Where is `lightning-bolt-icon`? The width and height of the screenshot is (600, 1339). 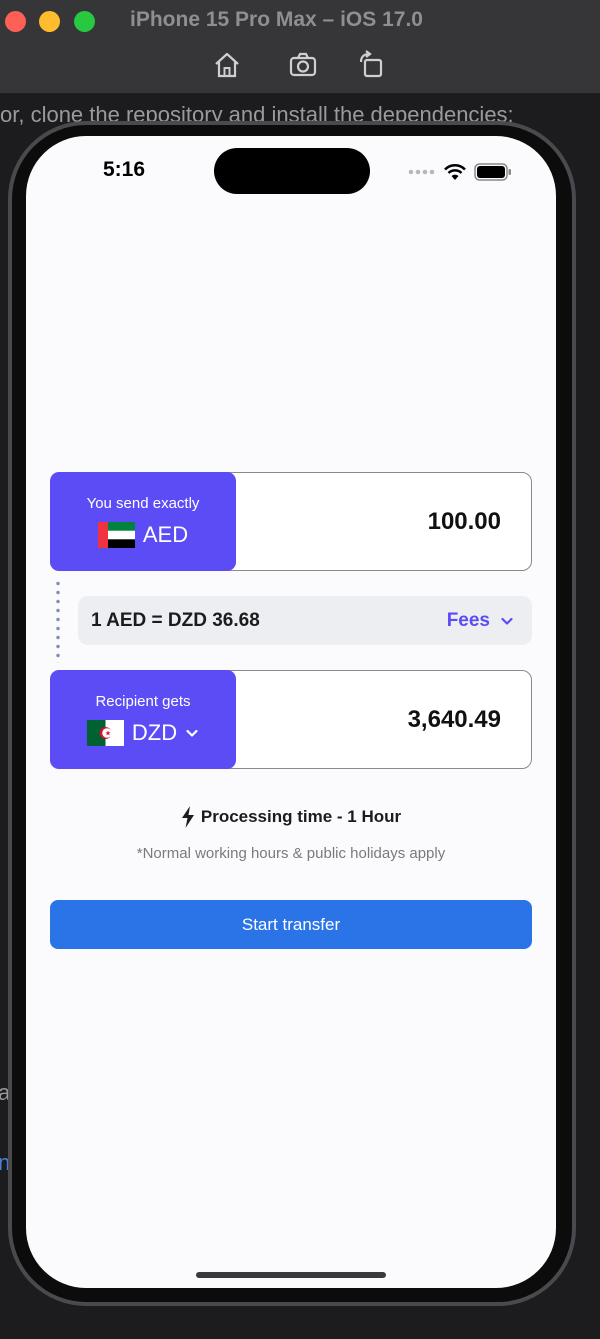
lightning-bolt-icon is located at coordinates (187, 817).